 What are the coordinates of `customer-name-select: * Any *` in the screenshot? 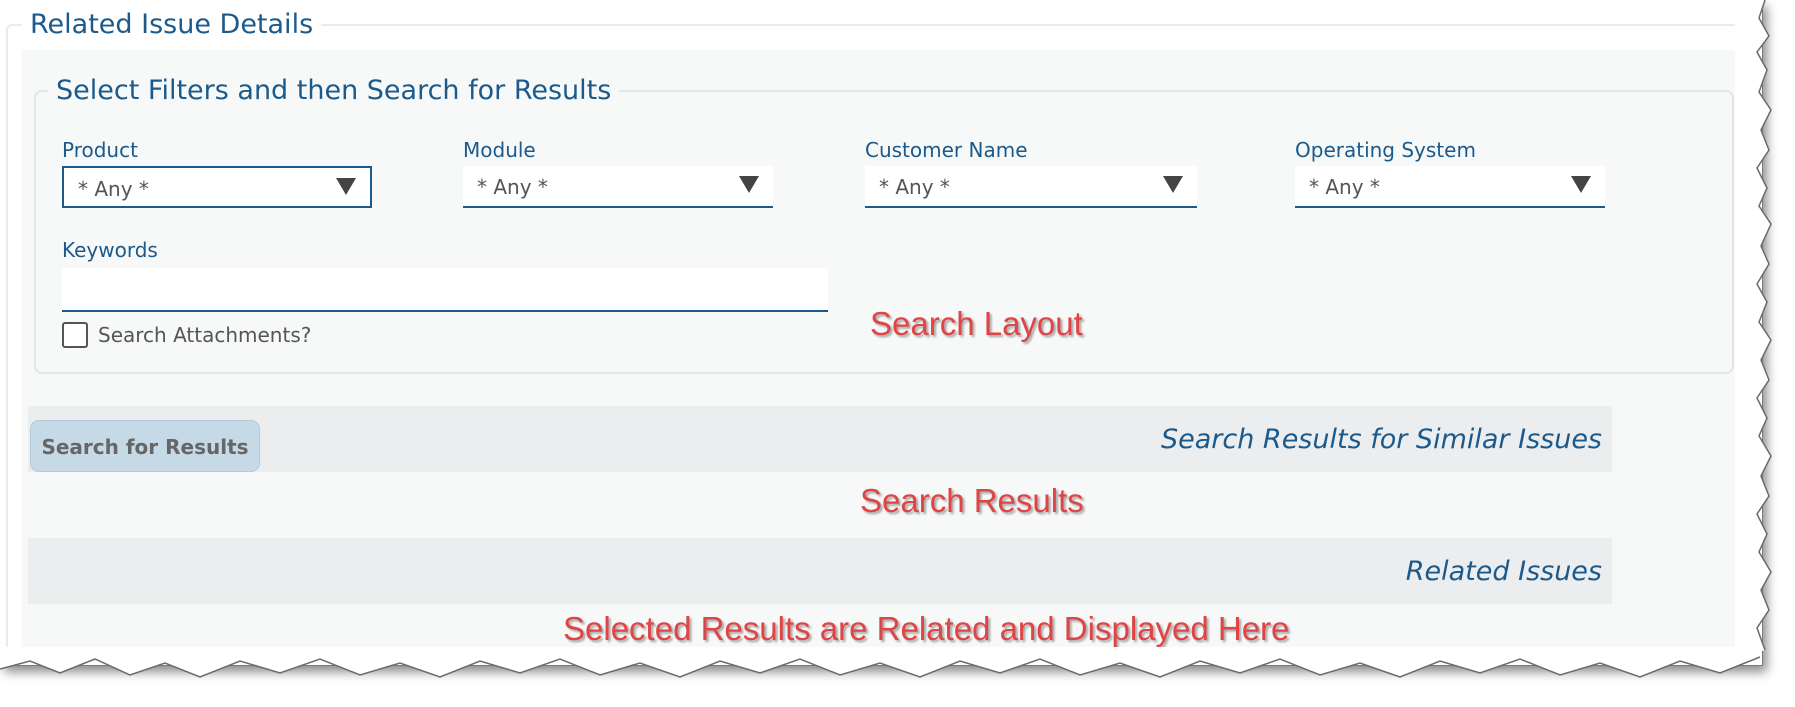 It's located at (1031, 187).